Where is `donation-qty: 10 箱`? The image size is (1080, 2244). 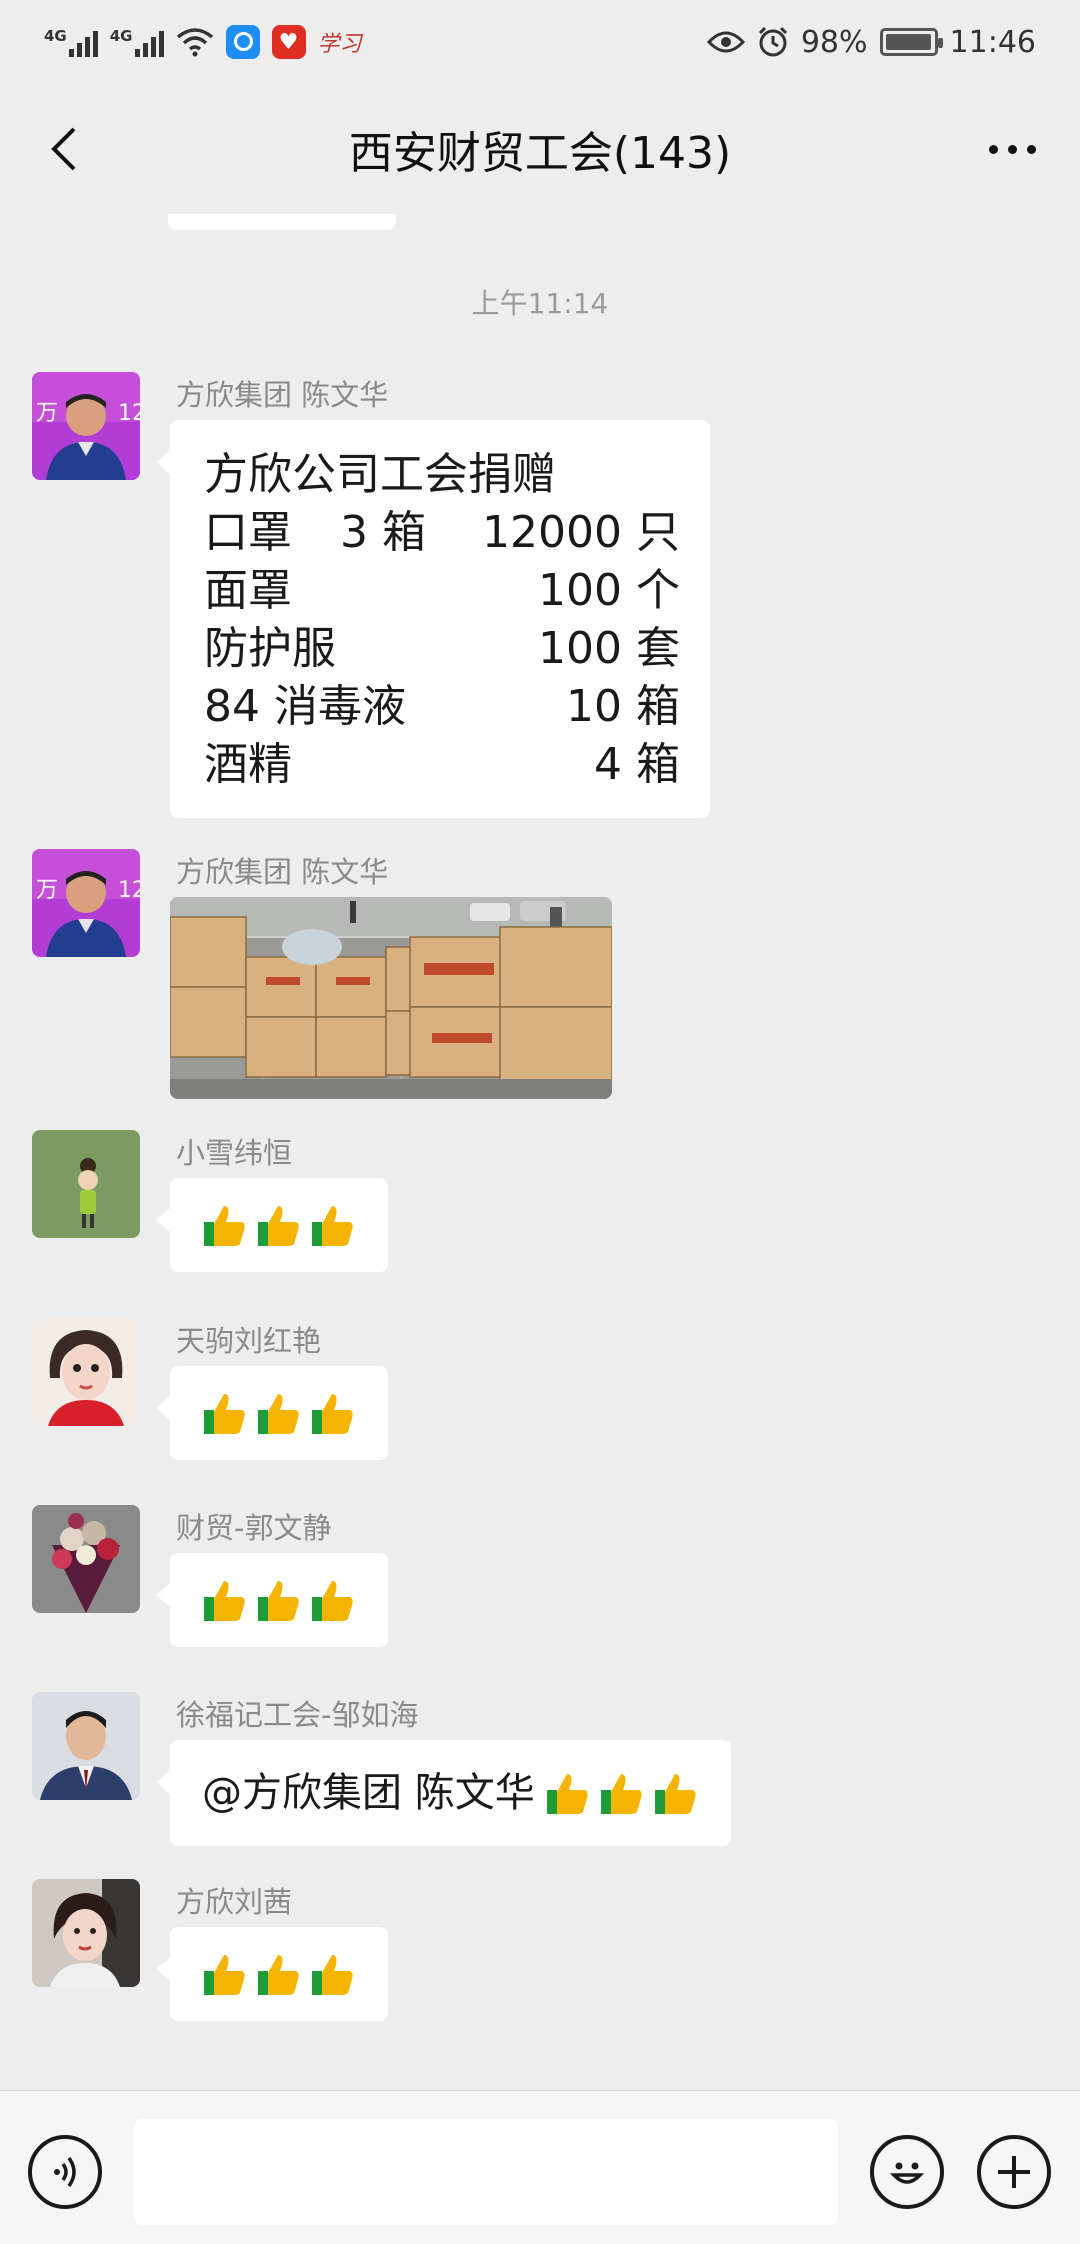
donation-qty: 10 箱 is located at coordinates (623, 706).